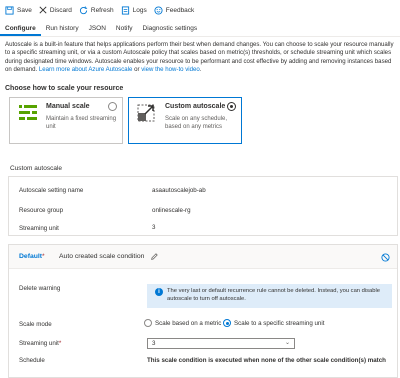 The height and width of the screenshot is (378, 400). I want to click on manual-scale-icon, so click(28, 112).